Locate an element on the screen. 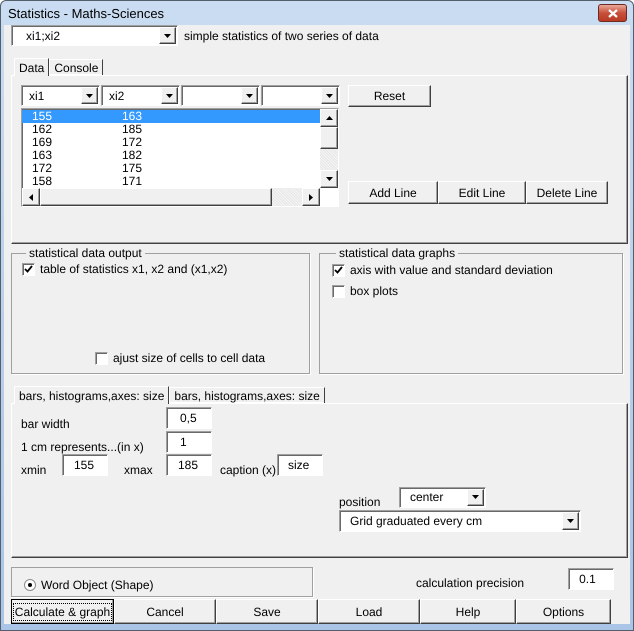 Image resolution: width=634 pixels, height=631 pixels. group-title: statistical data graphs is located at coordinates (397, 253).